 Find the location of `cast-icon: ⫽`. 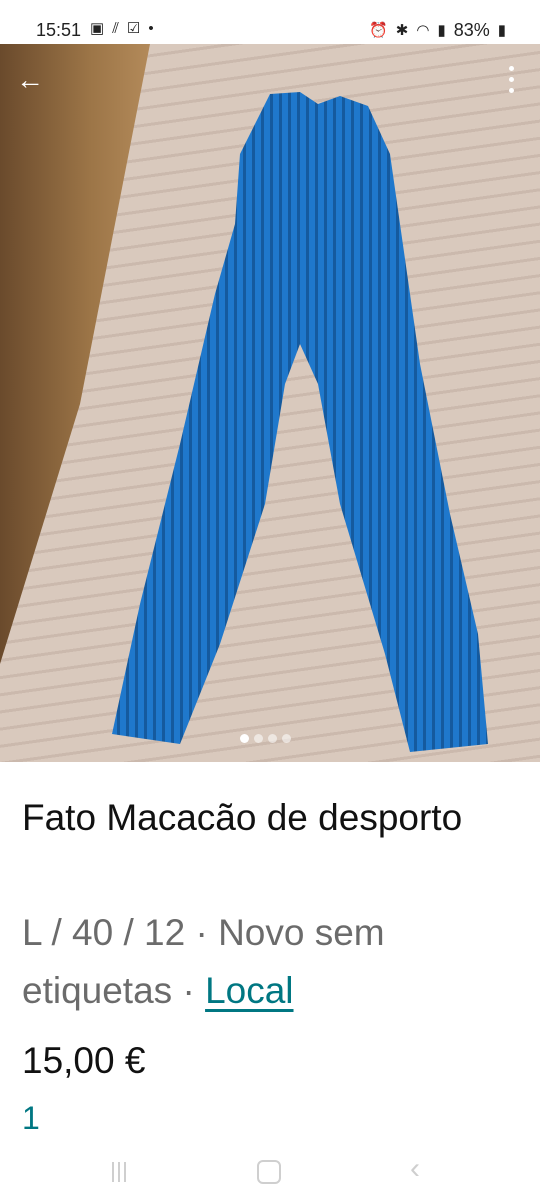

cast-icon: ⫽ is located at coordinates (115, 28).